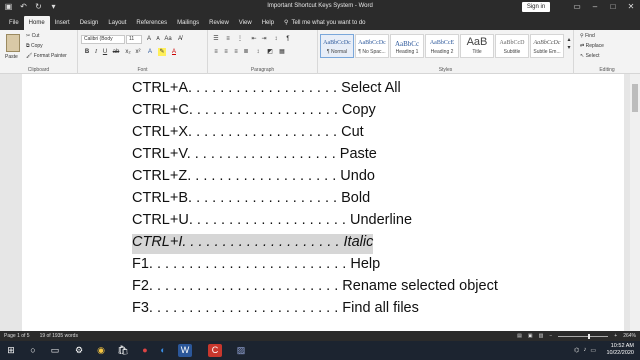 The width and height of the screenshot is (640, 360). What do you see at coordinates (587, 36) in the screenshot?
I see `find-button: ⚲ Find` at bounding box center [587, 36].